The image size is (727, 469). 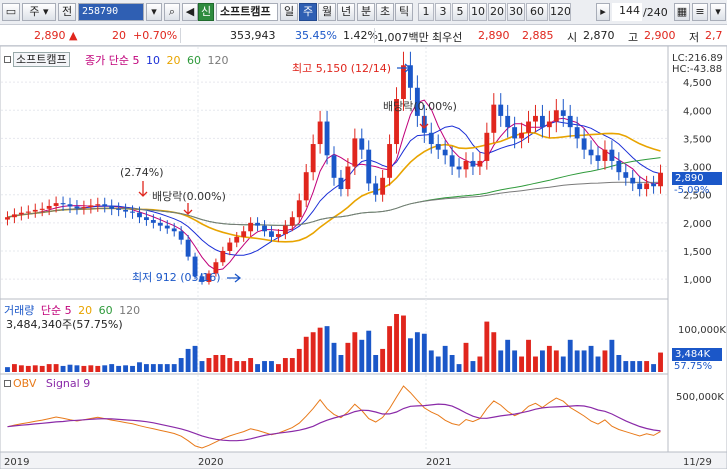 What do you see at coordinates (385, 12) in the screenshot?
I see `period-second-button: 초` at bounding box center [385, 12].